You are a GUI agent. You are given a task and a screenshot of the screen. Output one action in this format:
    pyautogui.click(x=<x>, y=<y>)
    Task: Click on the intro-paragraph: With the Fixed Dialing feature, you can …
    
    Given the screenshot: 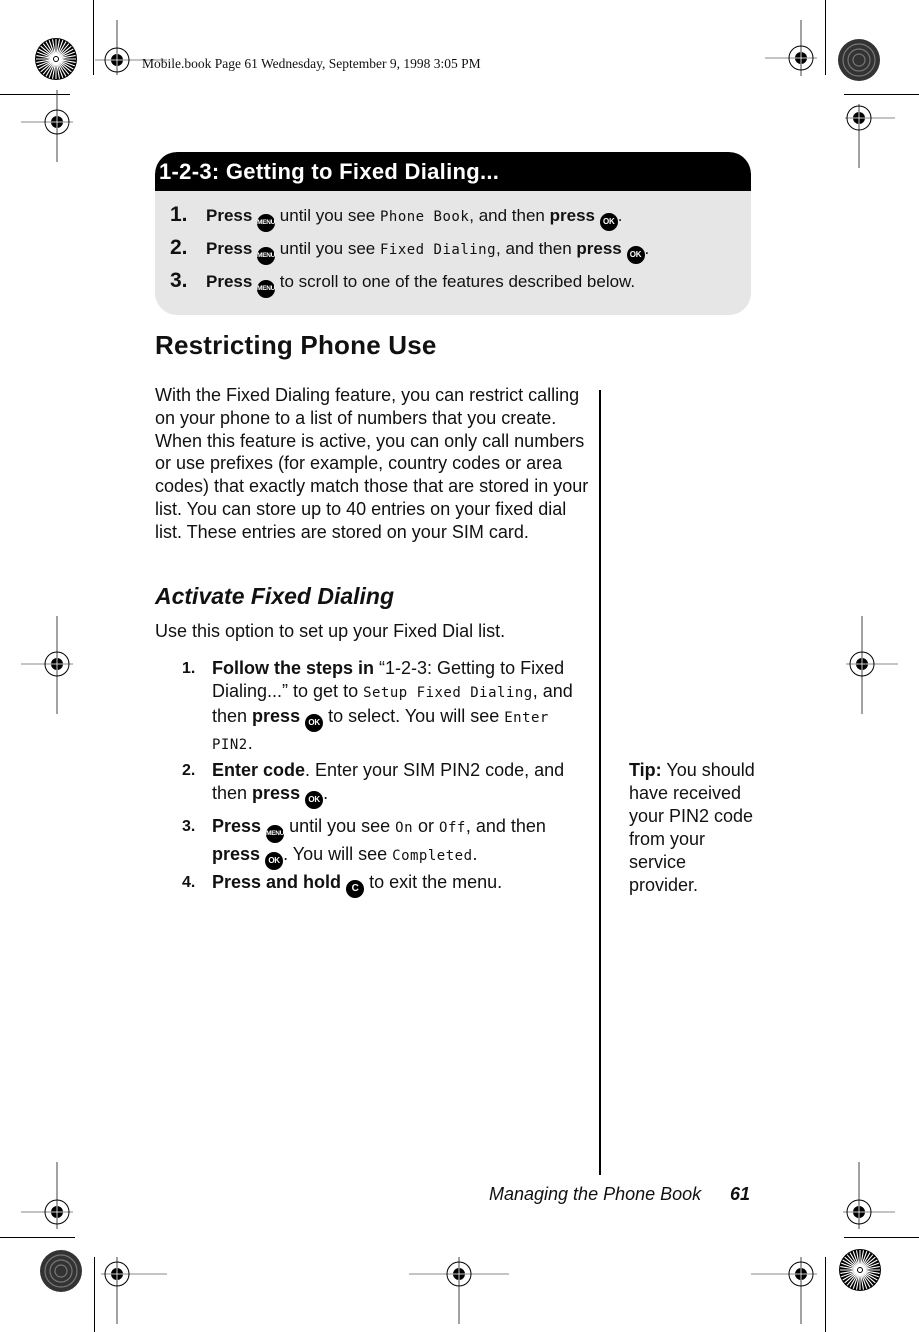 What is the action you would take?
    pyautogui.click(x=372, y=463)
    